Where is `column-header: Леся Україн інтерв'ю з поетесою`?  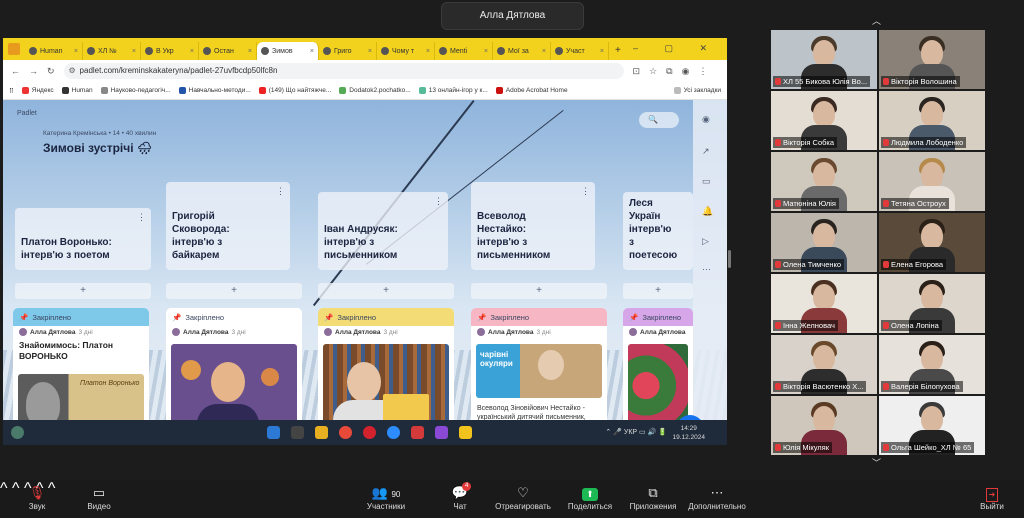
column-header: Леся Україн інтерв'ю з поетесою is located at coordinates (658, 231).